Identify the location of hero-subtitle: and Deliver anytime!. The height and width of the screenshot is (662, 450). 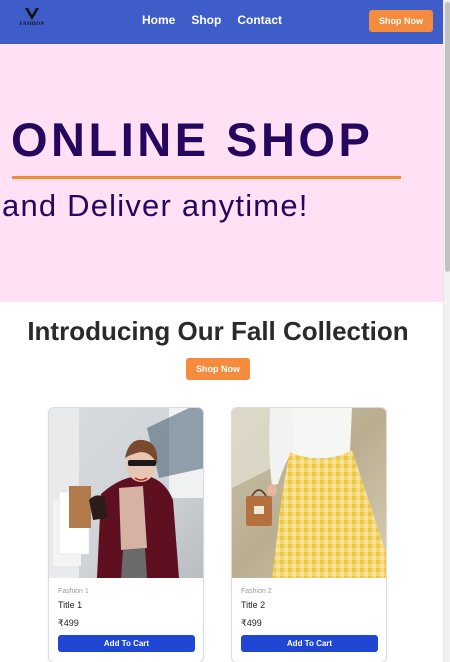
(155, 205).